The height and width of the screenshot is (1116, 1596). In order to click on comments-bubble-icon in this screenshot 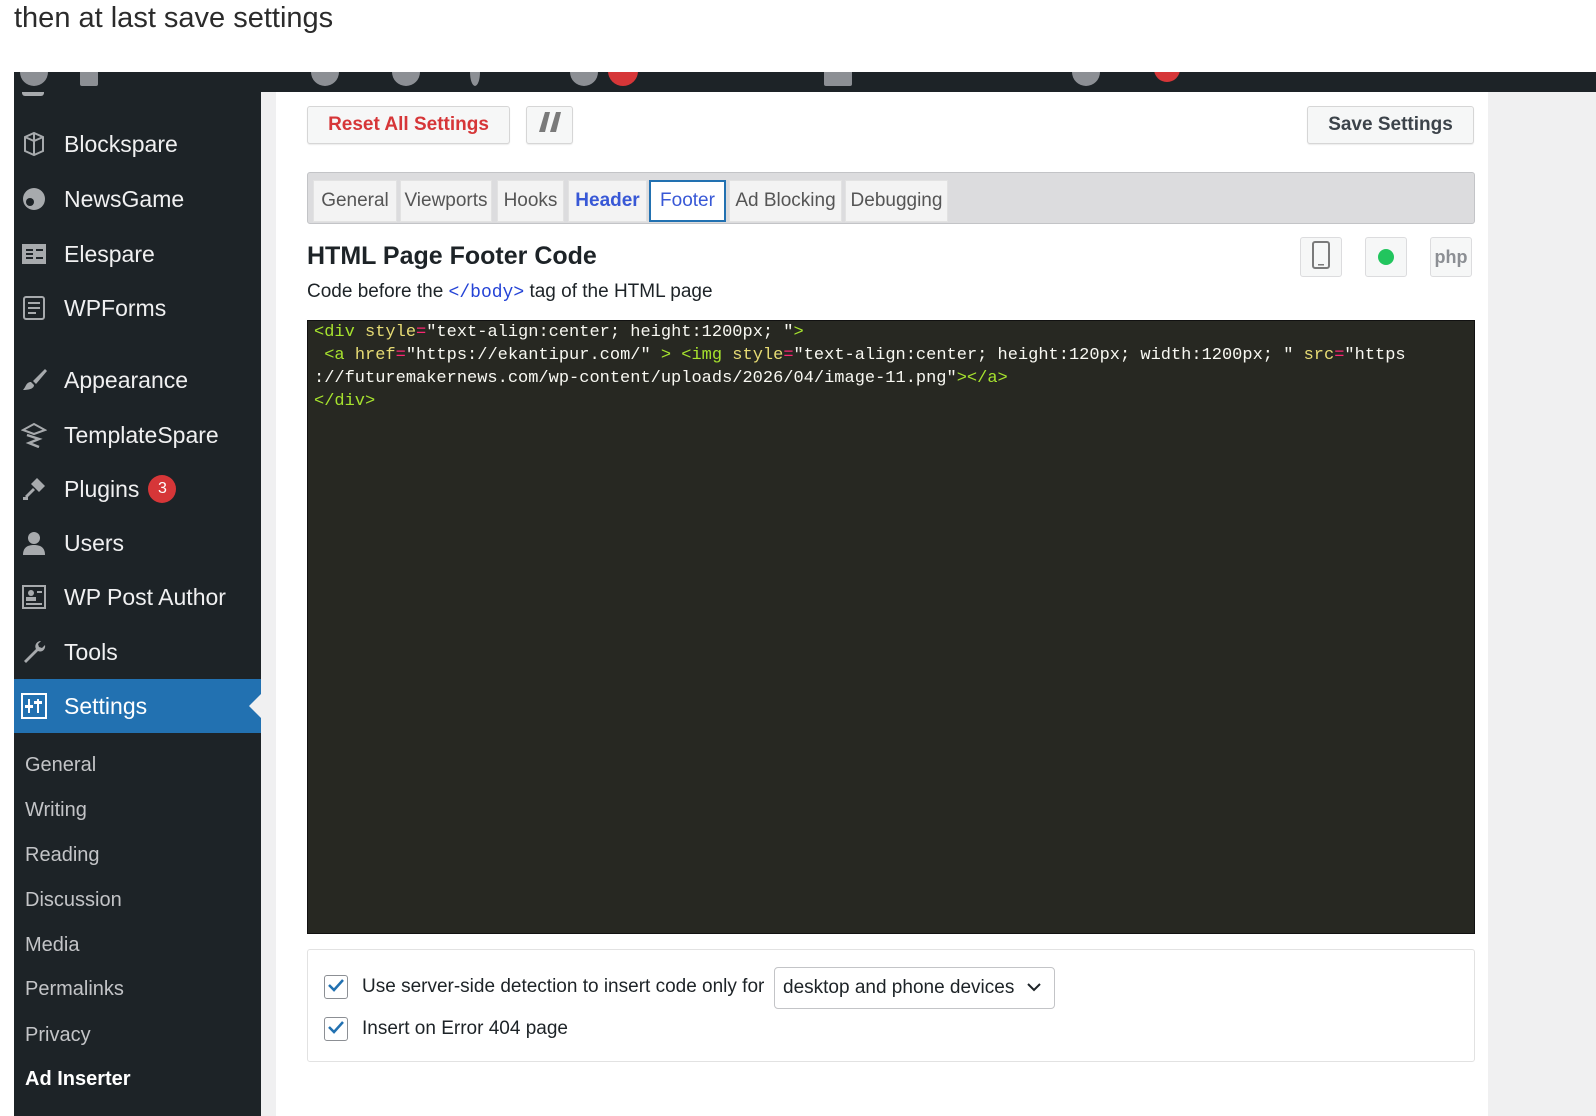, I will do `click(406, 79)`.